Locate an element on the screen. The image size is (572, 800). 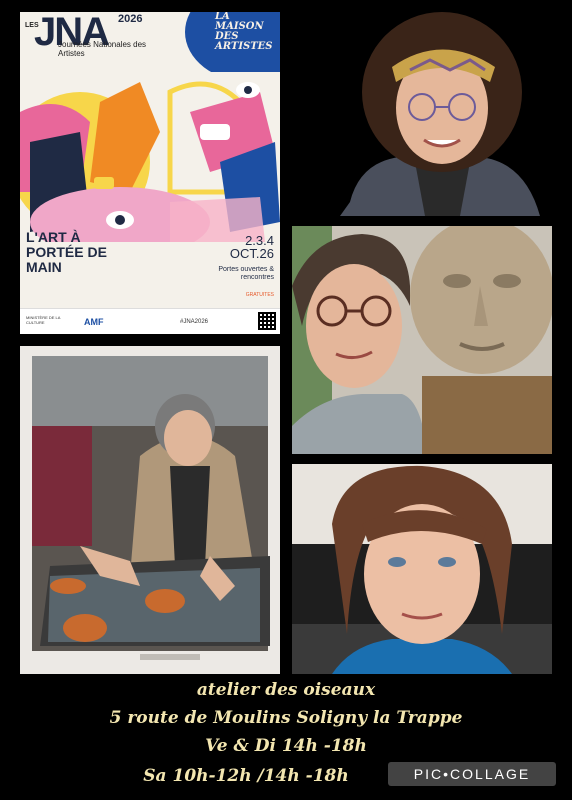
photo-artist-with-mask is located at coordinates (422, 340).